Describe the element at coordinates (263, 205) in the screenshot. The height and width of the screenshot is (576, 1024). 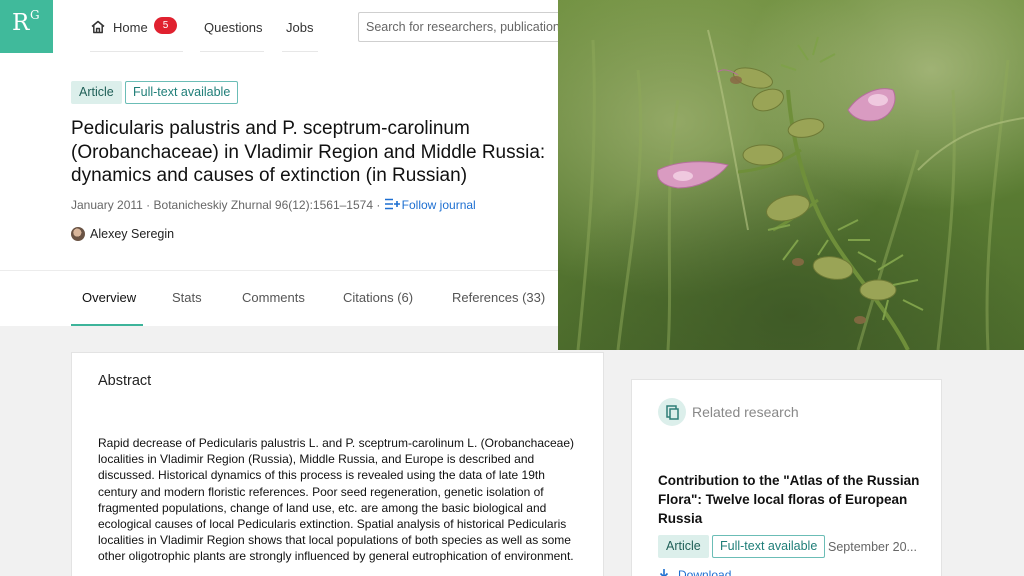
I see `journal-name: Botanicheskiy Zhurnal 96(12):1561–1574` at that location.